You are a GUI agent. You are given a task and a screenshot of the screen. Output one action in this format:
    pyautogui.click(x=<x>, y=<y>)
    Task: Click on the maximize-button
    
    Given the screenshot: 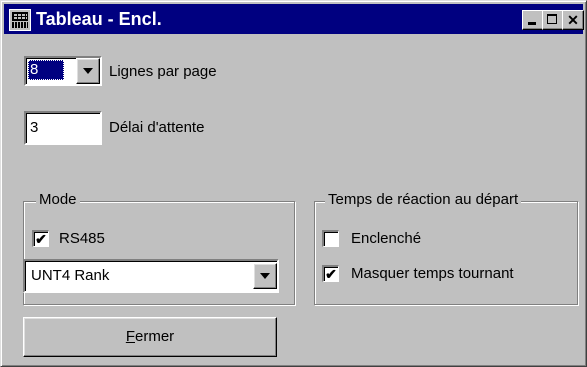 What is the action you would take?
    pyautogui.click(x=553, y=20)
    